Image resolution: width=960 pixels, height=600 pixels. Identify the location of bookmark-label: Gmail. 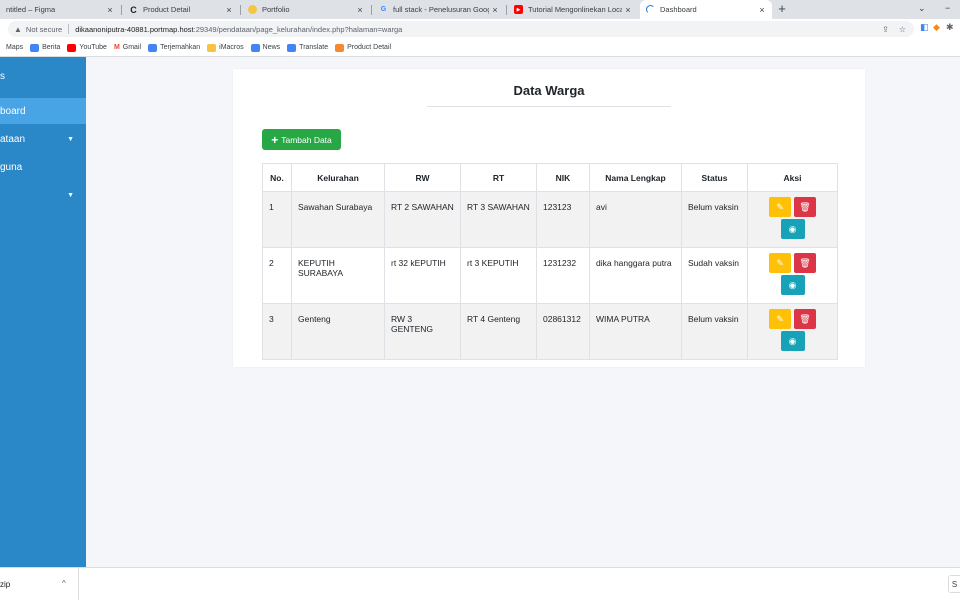
(132, 47).